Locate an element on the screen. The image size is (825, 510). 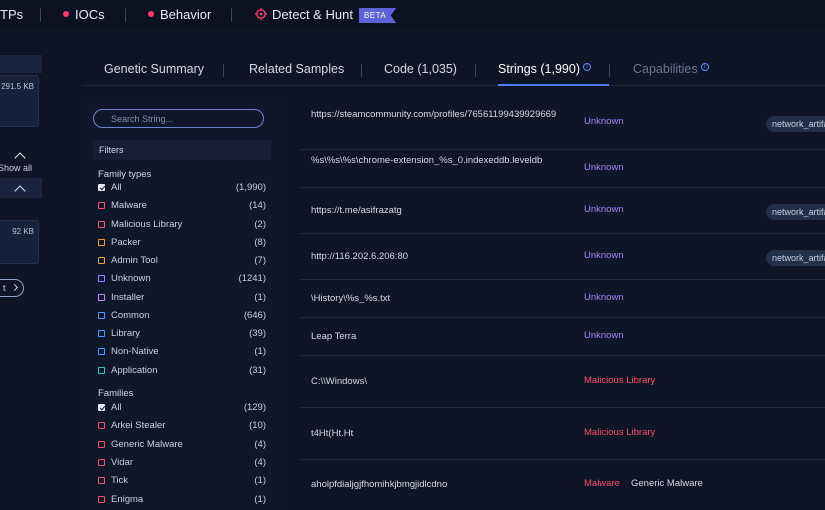
beta-badge: BETA is located at coordinates (377, 15).